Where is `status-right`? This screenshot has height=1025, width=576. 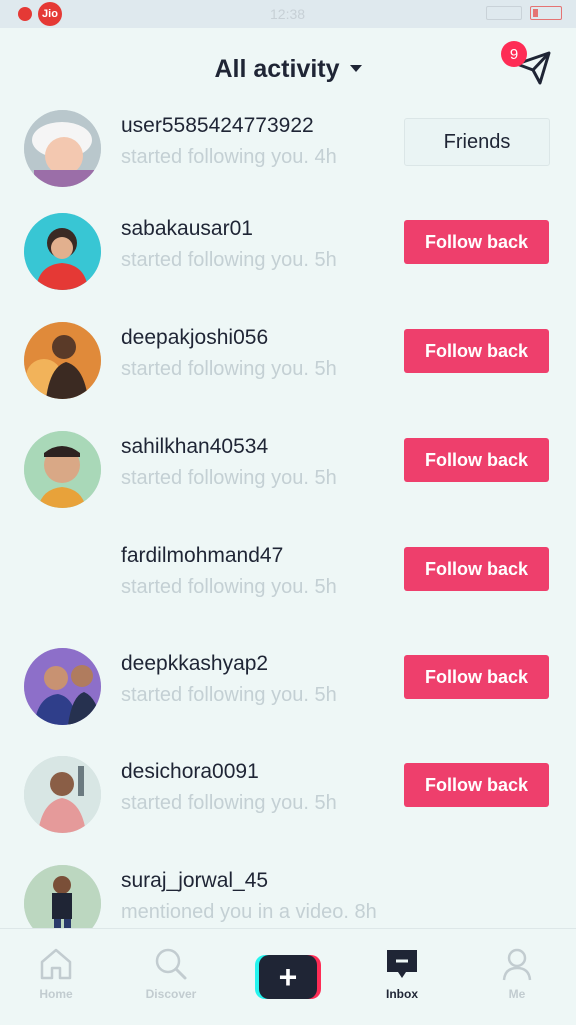
status-right is located at coordinates (524, 13).